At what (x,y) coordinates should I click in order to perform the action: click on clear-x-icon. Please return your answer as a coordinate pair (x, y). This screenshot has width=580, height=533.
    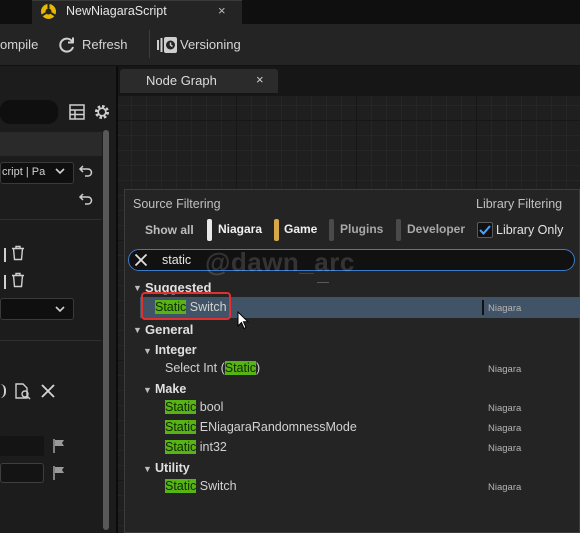
    Looking at the image, I should click on (48, 391).